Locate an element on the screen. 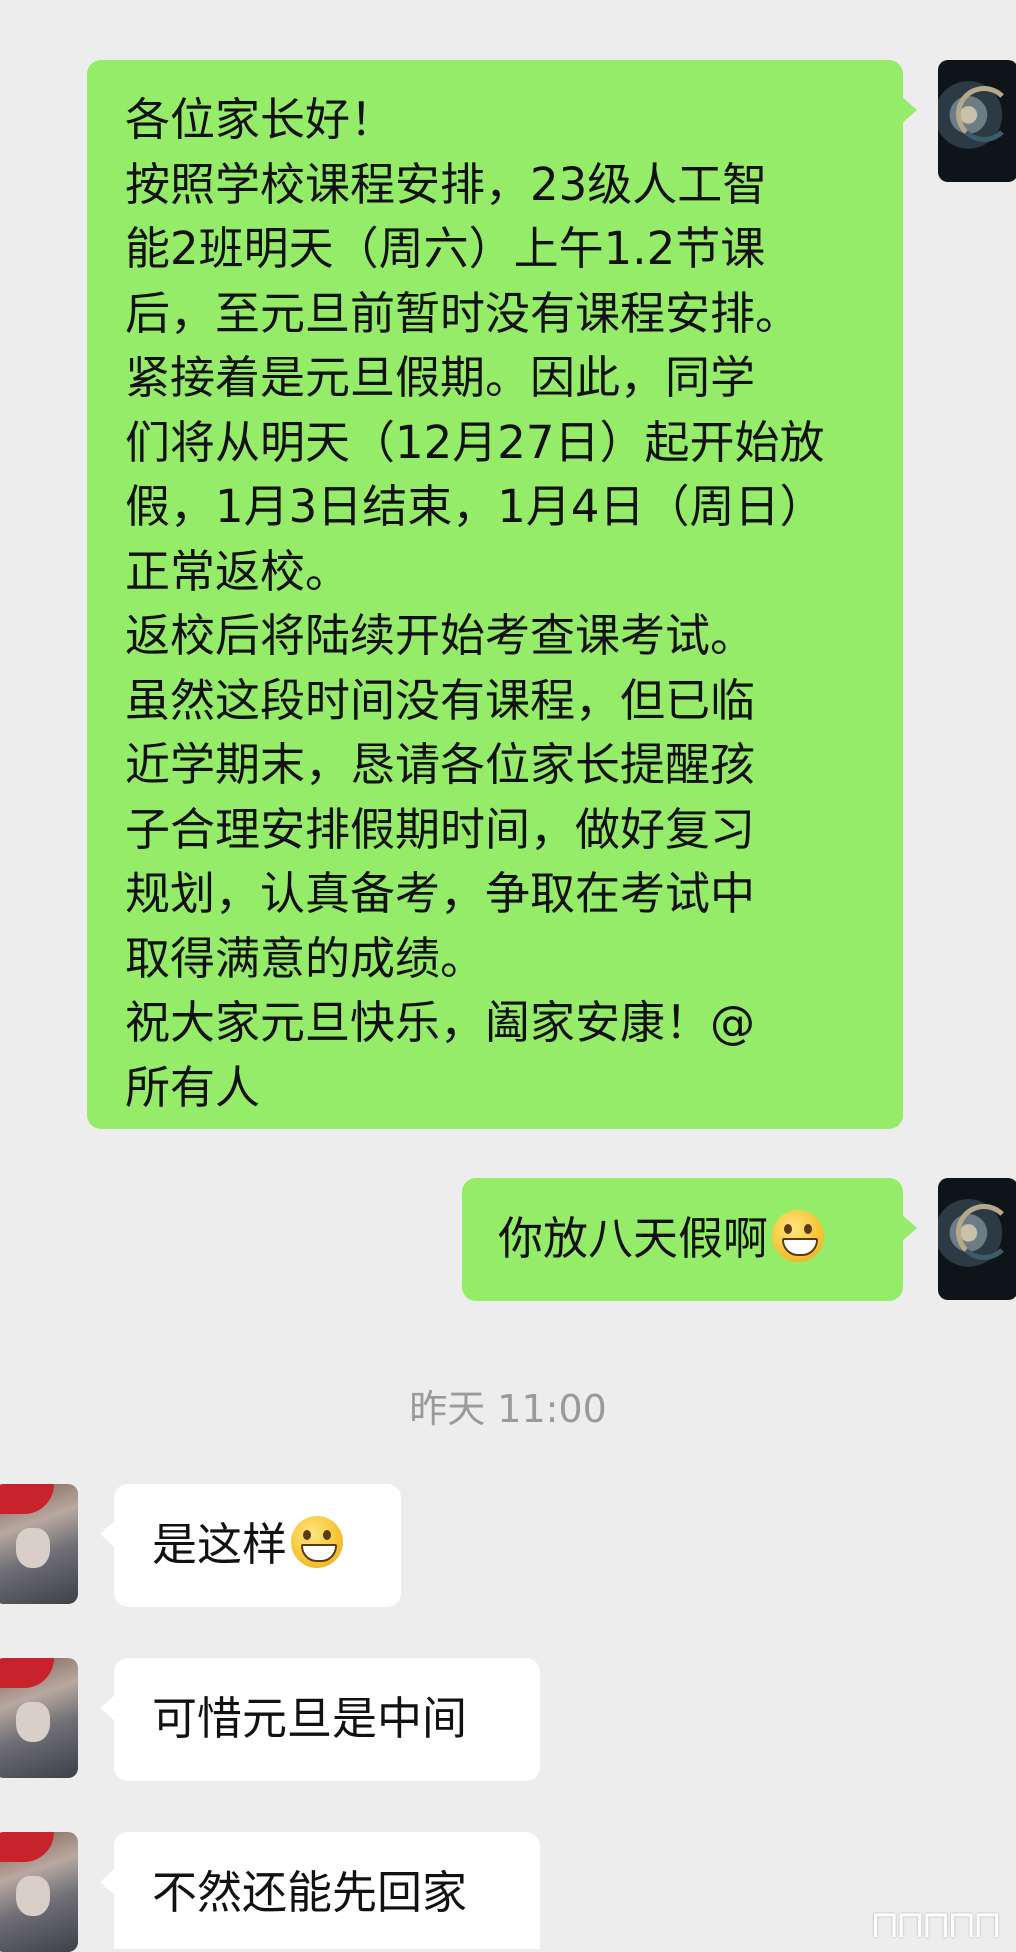  message-text: 是这样 is located at coordinates (220, 1544).